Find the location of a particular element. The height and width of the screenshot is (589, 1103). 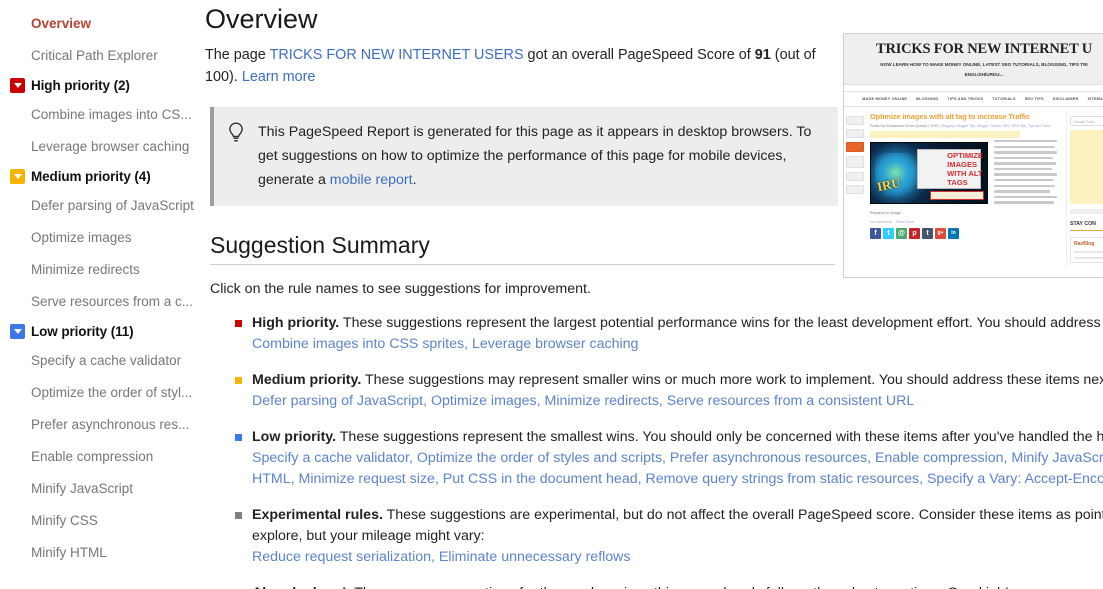

analyzed-page-link: TRICKS FOR NEW INTERNET USERS is located at coordinates (397, 55).